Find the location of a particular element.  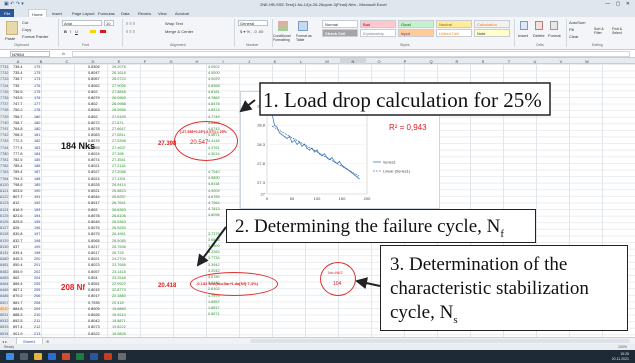

system-tray: 15:25 20.11.2021 is located at coordinates (620, 356).